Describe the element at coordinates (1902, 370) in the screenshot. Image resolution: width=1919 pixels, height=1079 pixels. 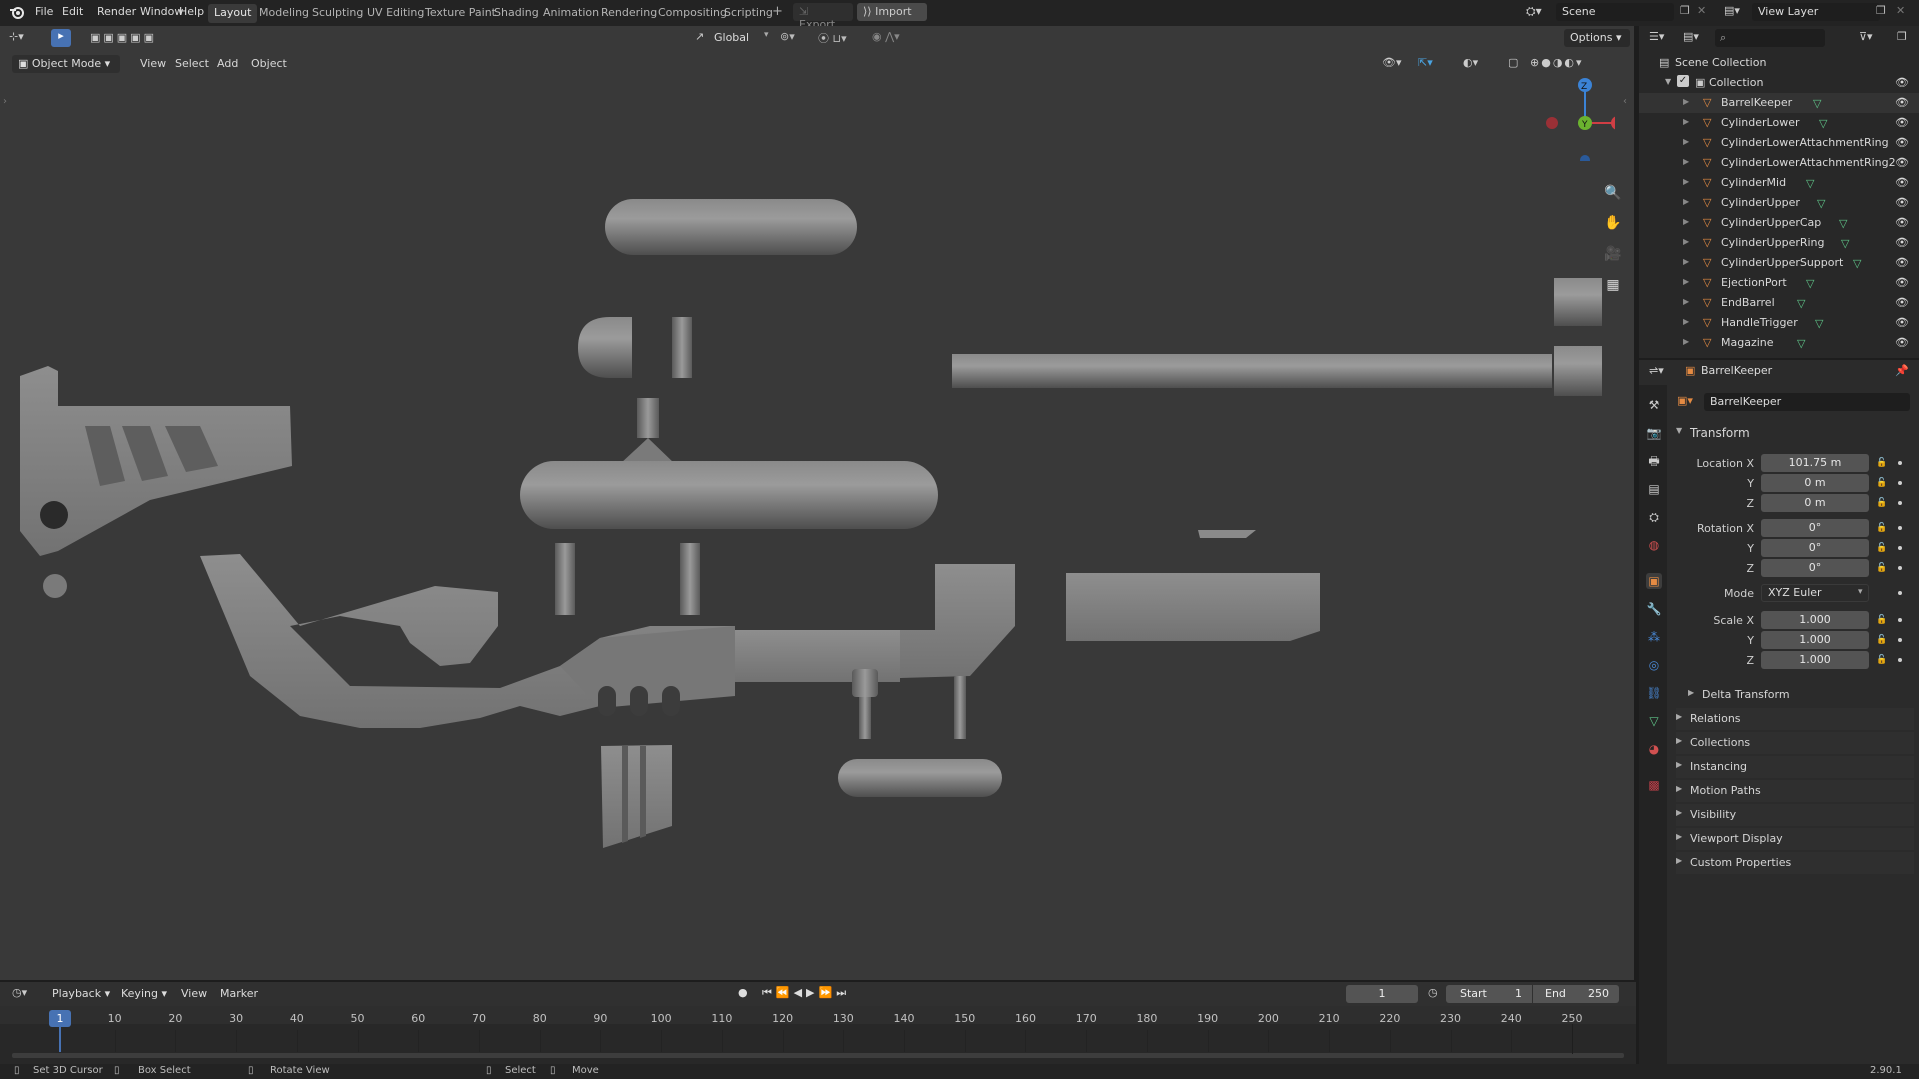
I see `pin-icon: 📌` at that location.